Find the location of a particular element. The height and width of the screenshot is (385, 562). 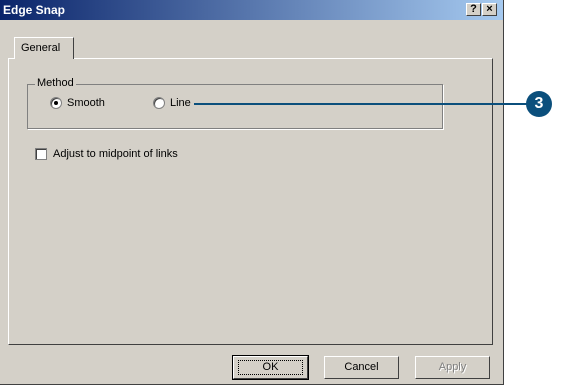

tab-general-label: General is located at coordinates (41, 48).